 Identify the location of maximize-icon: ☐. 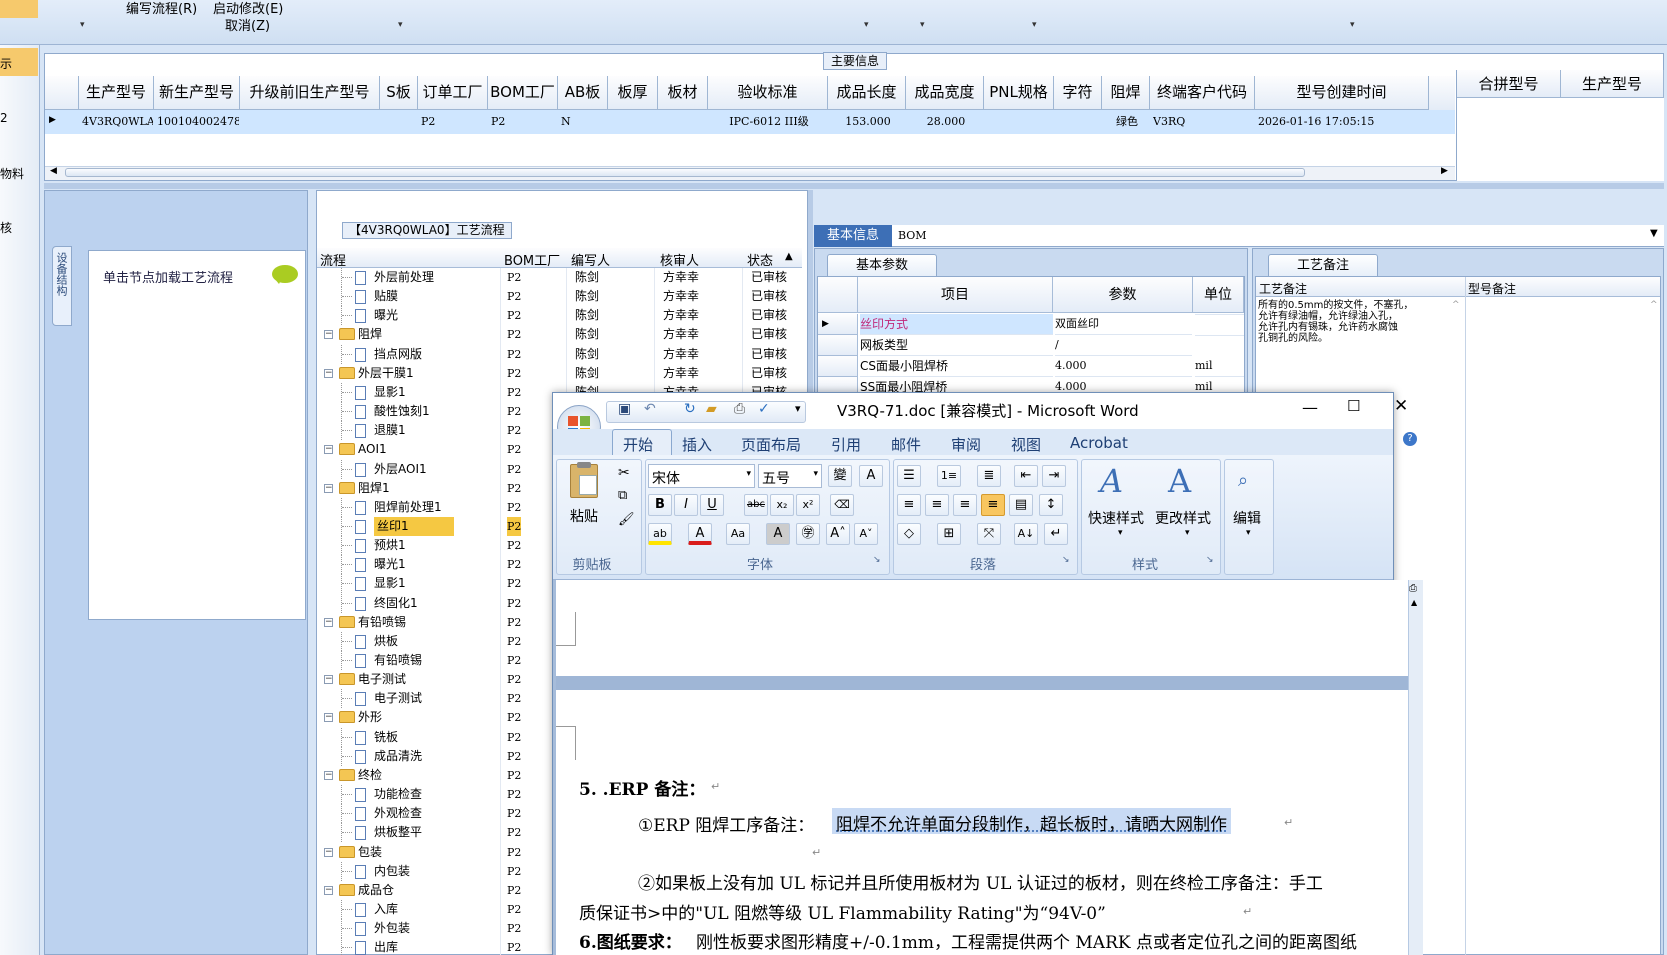
(1353, 406).